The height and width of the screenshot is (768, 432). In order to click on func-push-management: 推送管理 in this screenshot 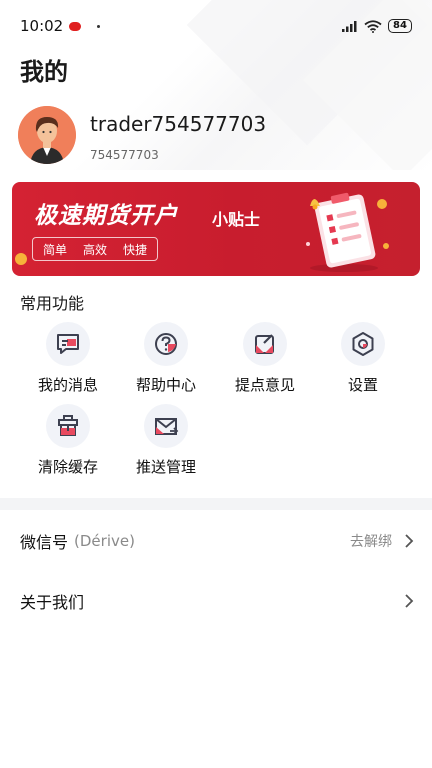, I will do `click(166, 440)`.